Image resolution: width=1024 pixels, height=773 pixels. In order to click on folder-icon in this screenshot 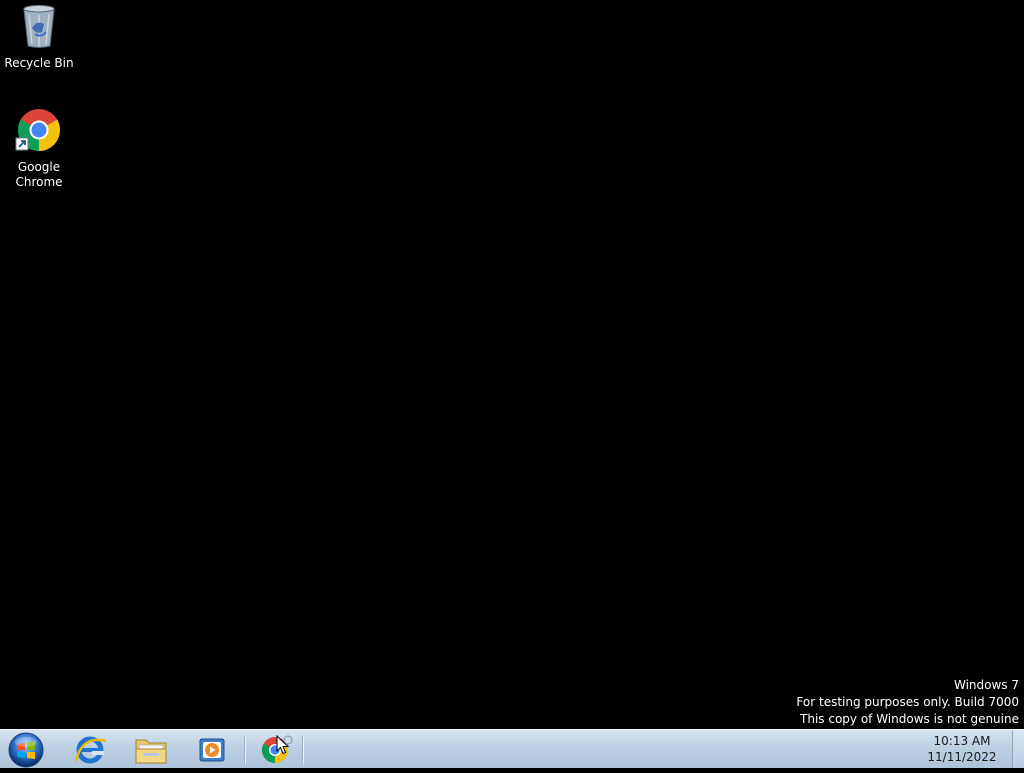, I will do `click(151, 755)`.